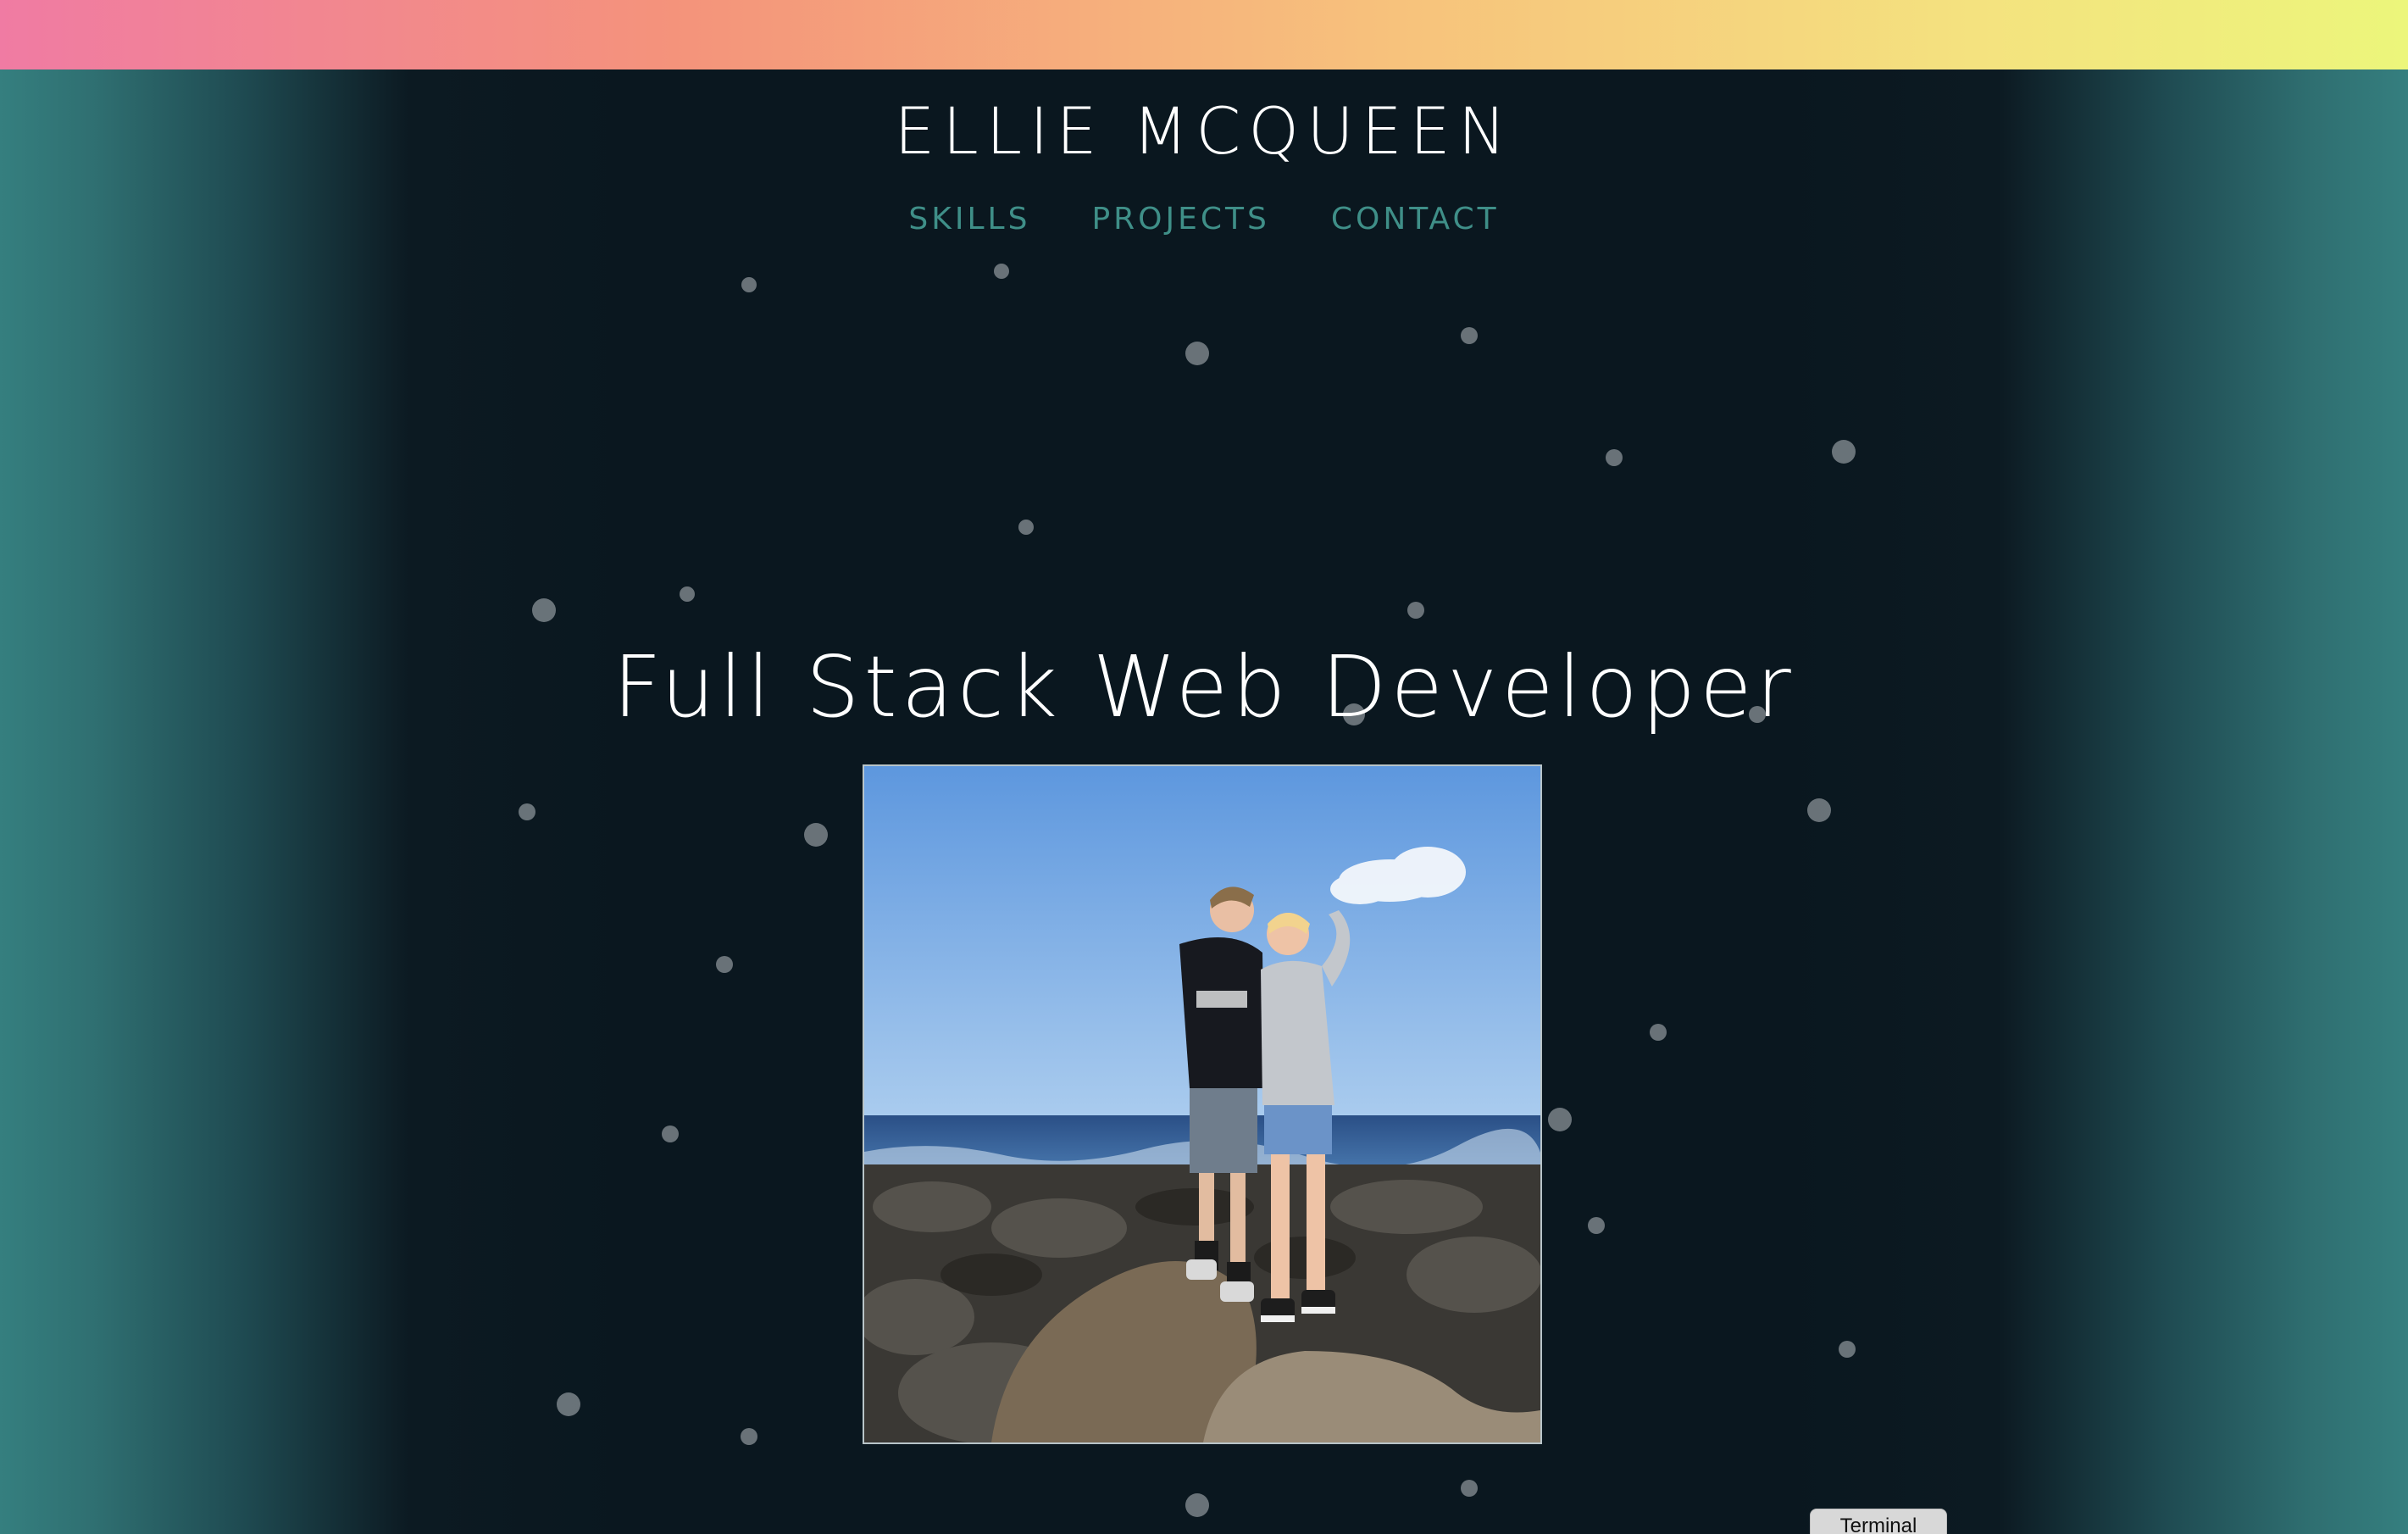 The image size is (2408, 1534). I want to click on profile-photo-illustration, so click(1202, 1104).